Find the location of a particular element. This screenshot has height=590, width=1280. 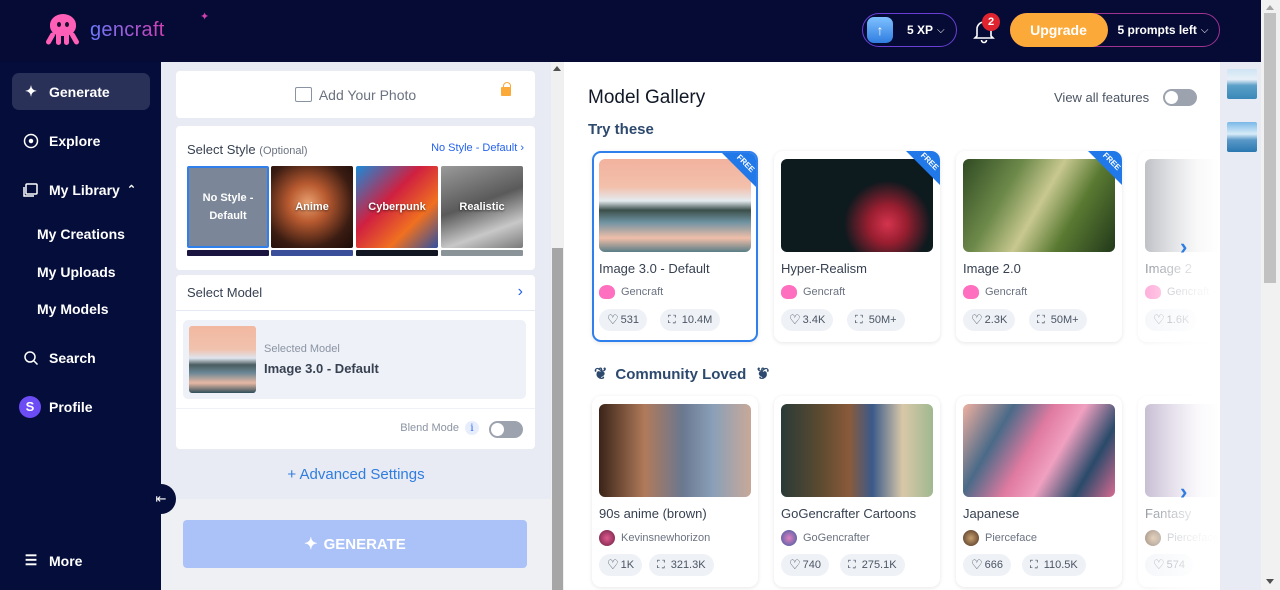

sidebar-item-search: Search is located at coordinates (81, 357).